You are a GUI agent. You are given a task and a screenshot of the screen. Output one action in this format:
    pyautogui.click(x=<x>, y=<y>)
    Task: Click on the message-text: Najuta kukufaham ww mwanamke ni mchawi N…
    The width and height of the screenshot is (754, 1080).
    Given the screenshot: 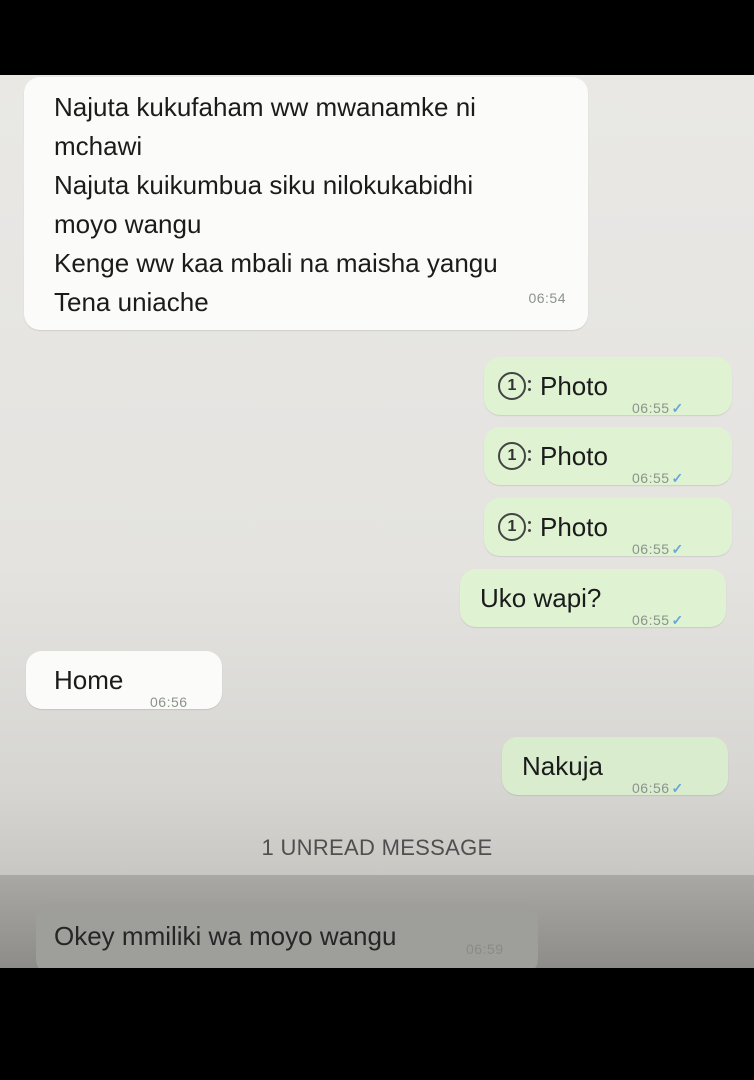 What is the action you would take?
    pyautogui.click(x=276, y=204)
    